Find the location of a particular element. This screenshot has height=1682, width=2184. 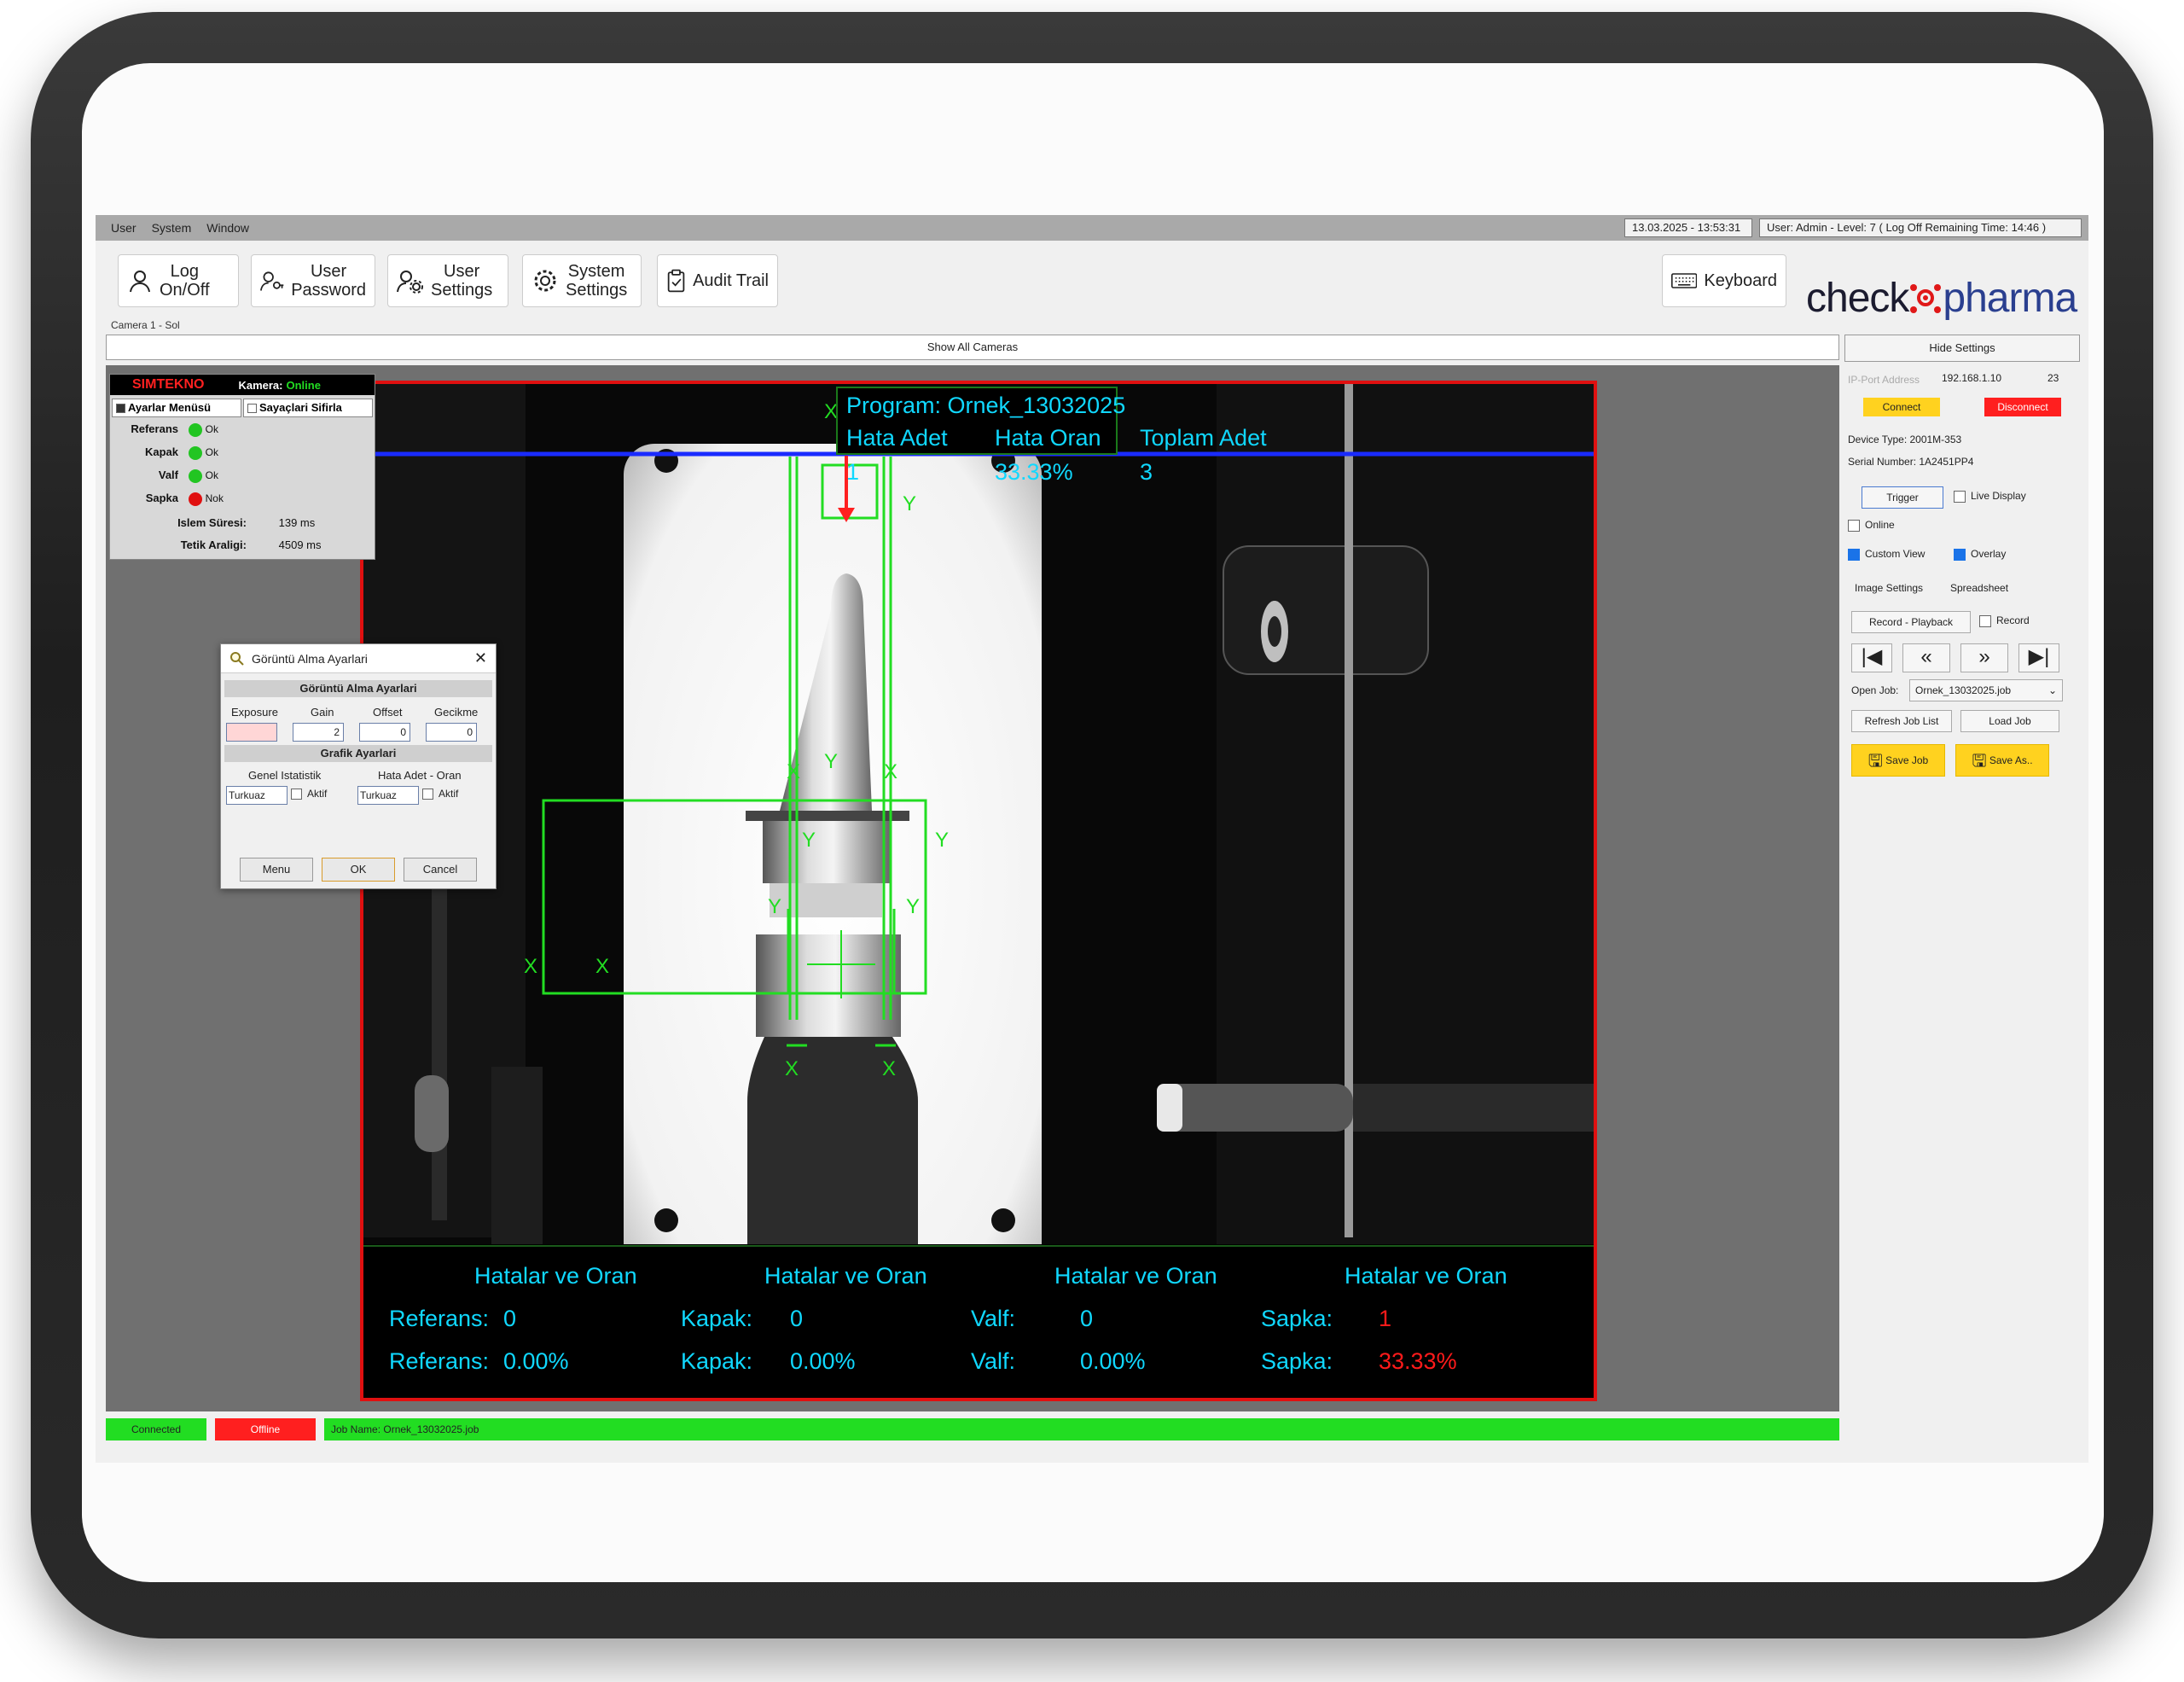

fast-forward-button: » is located at coordinates (1984, 657).